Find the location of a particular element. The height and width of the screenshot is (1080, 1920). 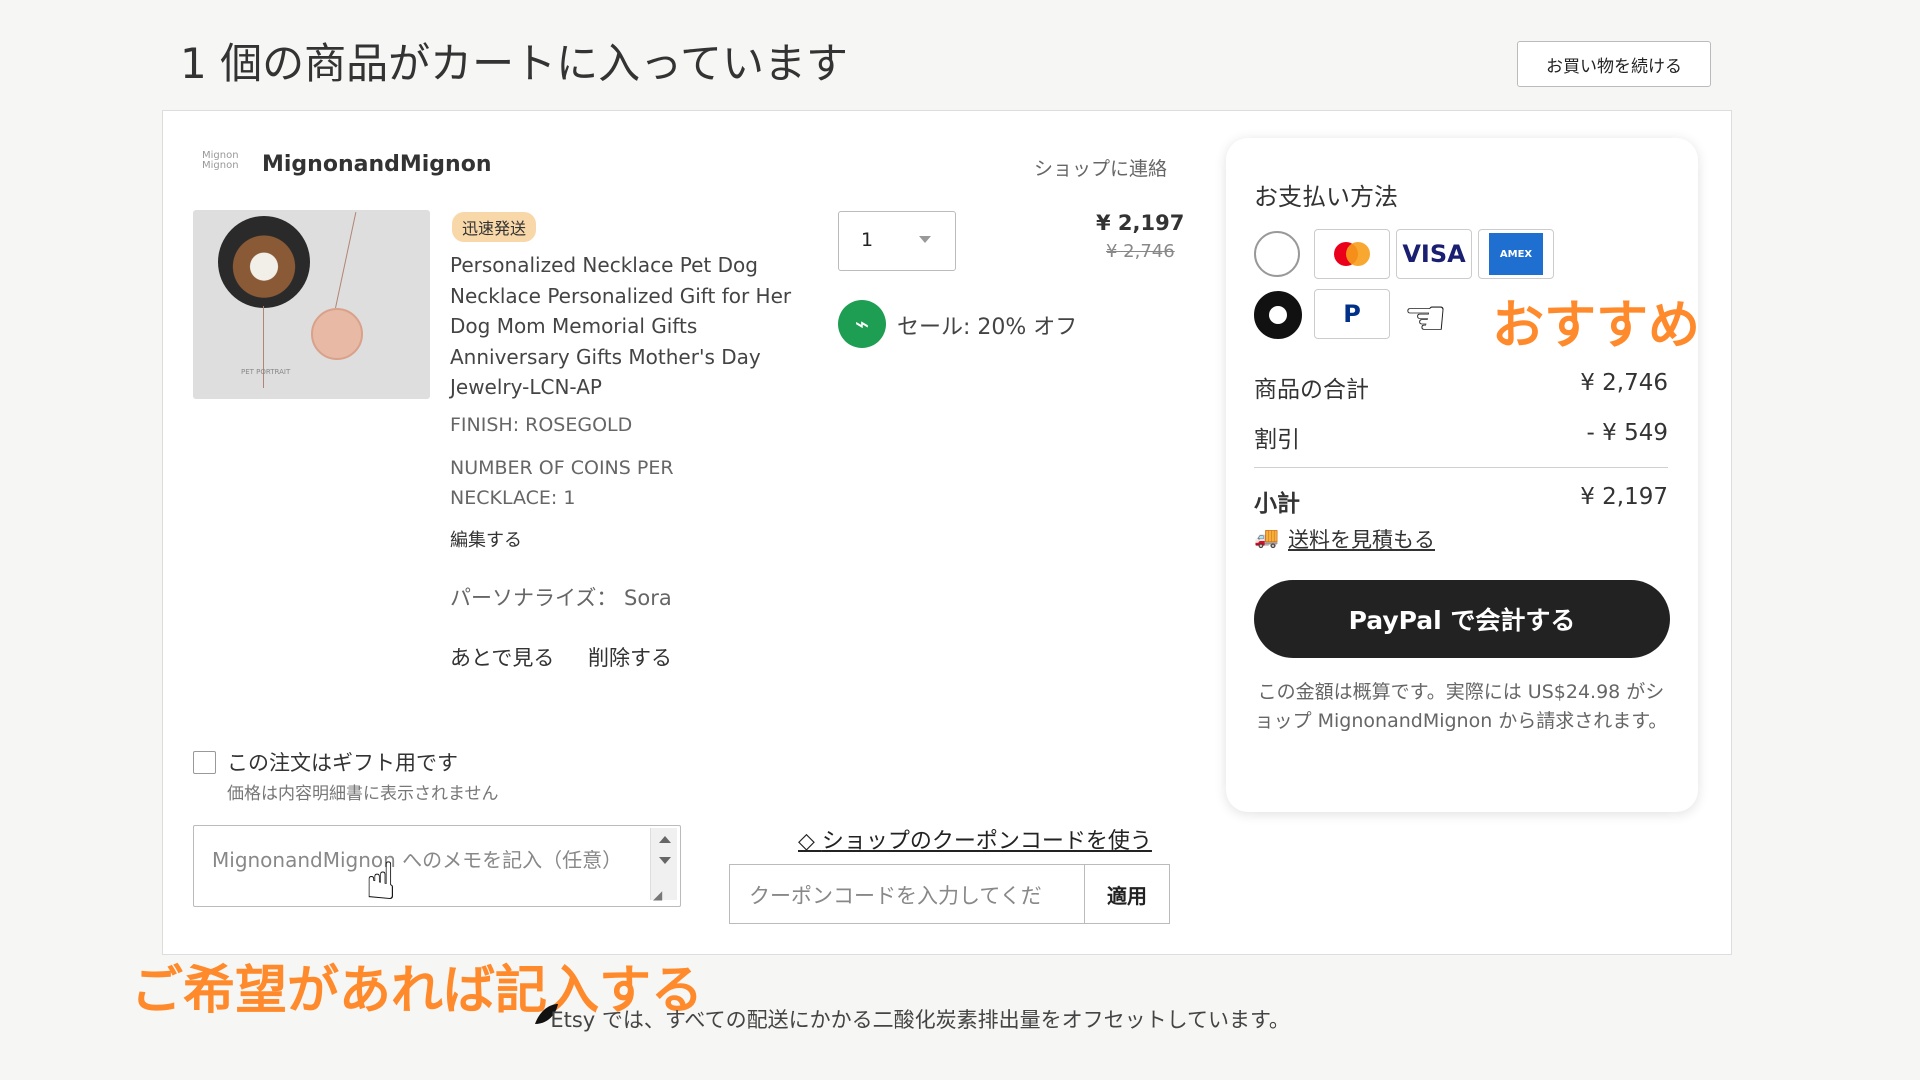

paypal-payment-radio is located at coordinates (1278, 315).